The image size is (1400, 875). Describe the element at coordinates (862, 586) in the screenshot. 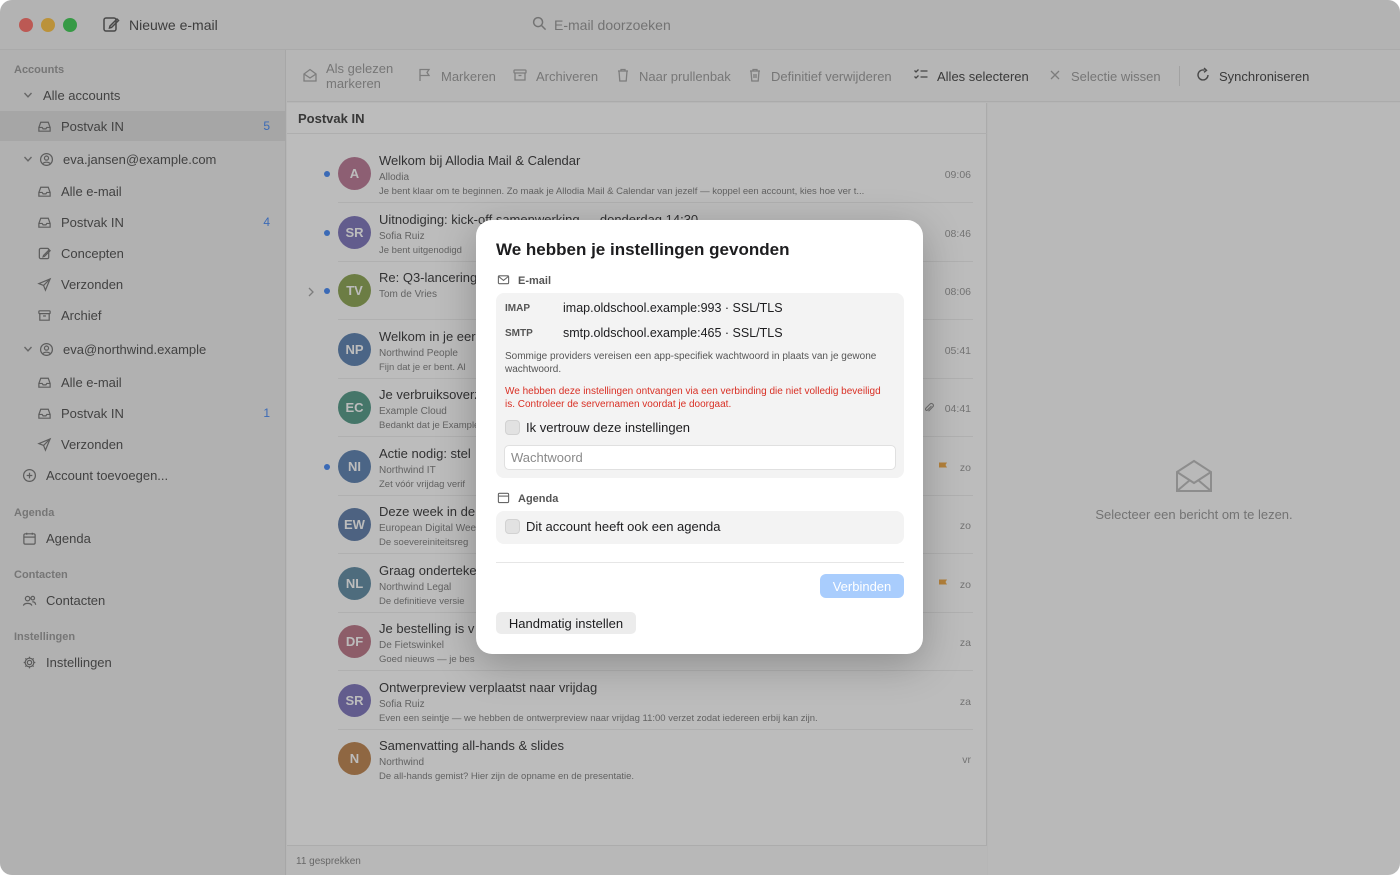

I see `connect-button: Verbinden` at that location.